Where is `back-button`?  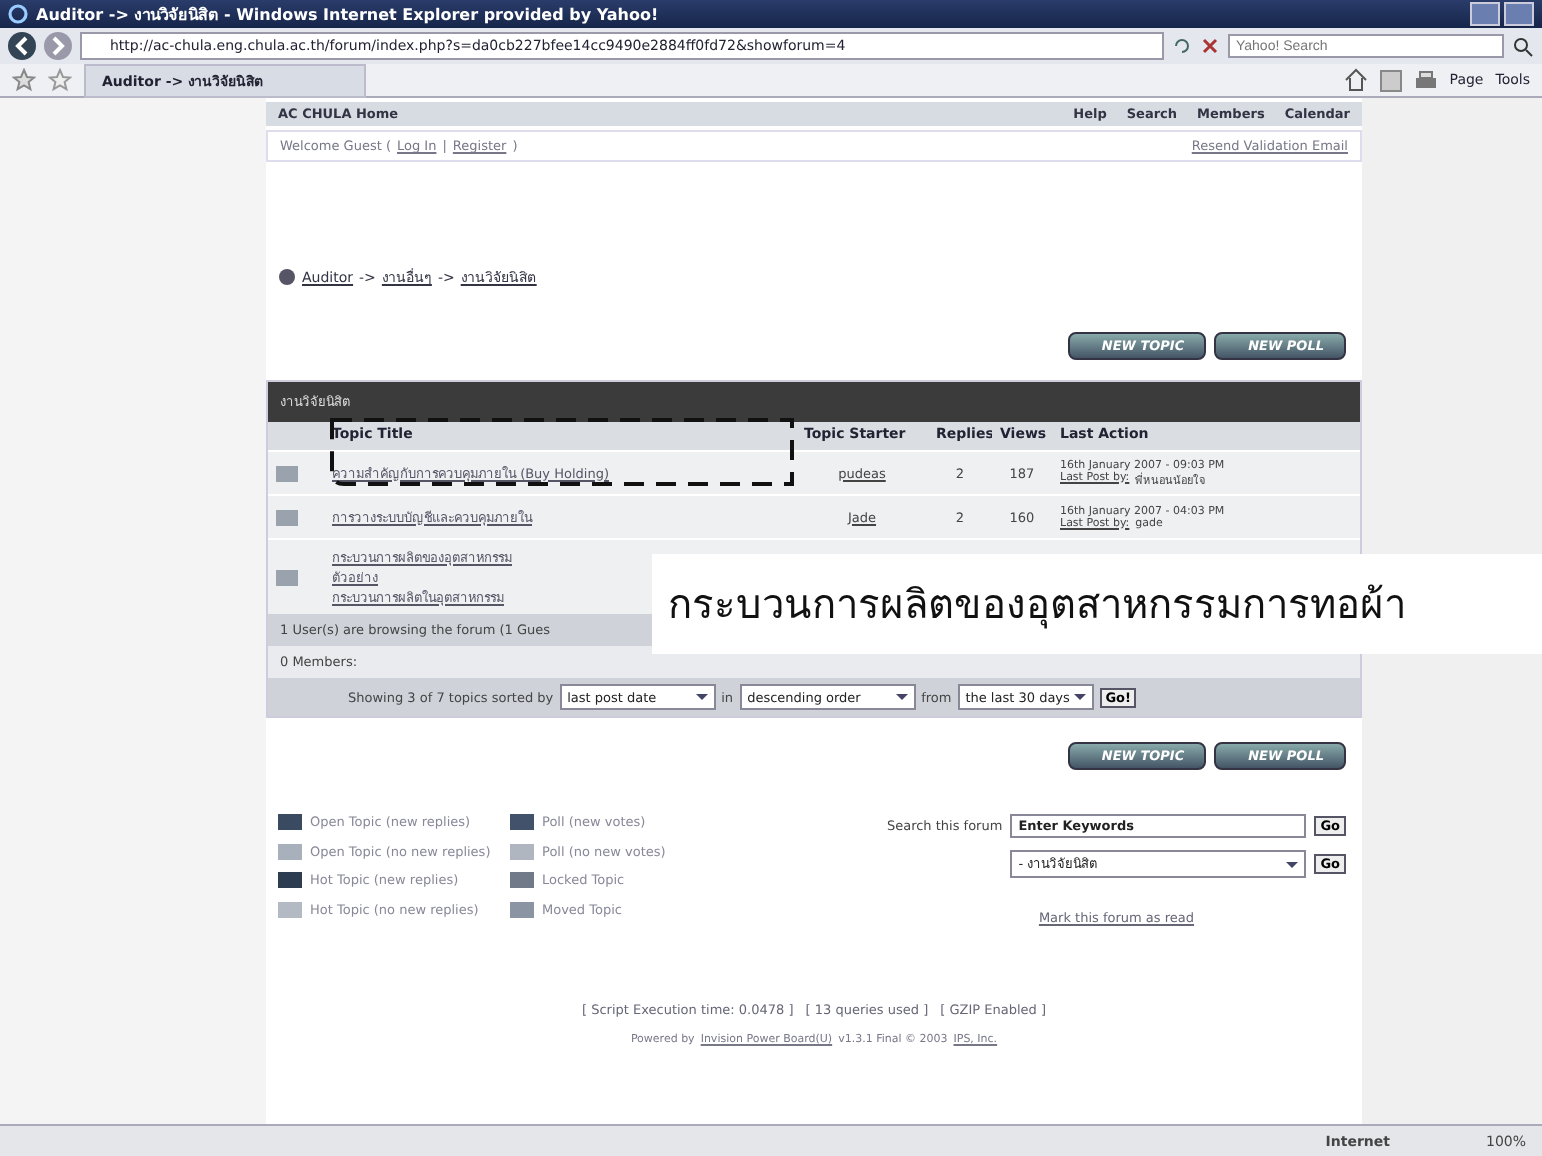 back-button is located at coordinates (22, 46).